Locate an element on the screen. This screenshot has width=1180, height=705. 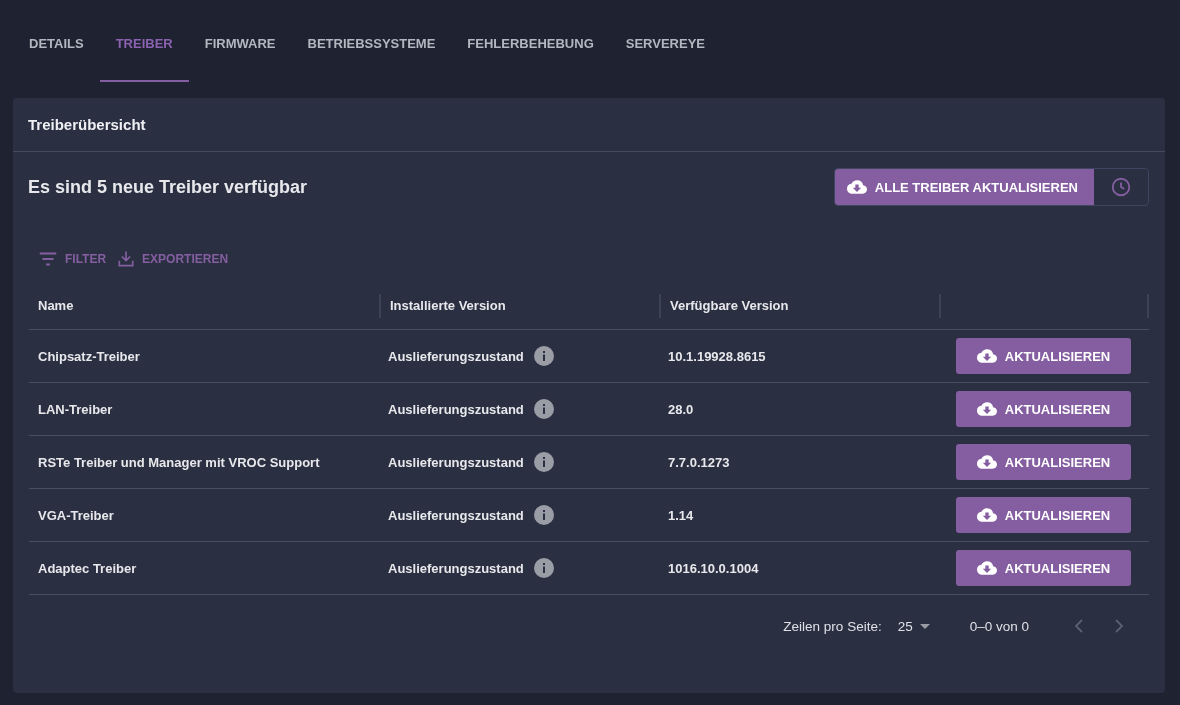
tab: FIRMWARE is located at coordinates (240, 41).